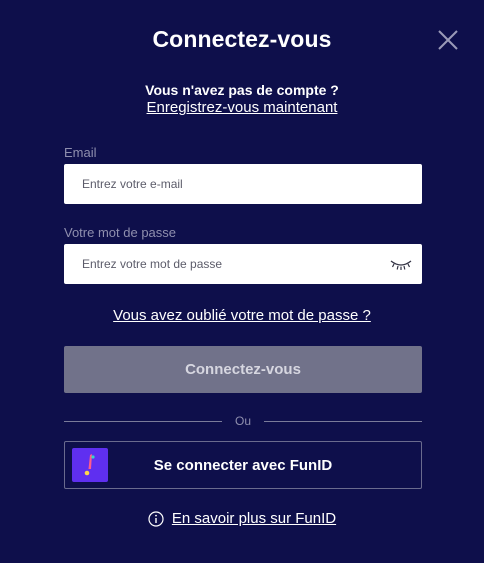 The height and width of the screenshot is (563, 484). Describe the element at coordinates (401, 265) in the screenshot. I see `eye-closed-icon` at that location.